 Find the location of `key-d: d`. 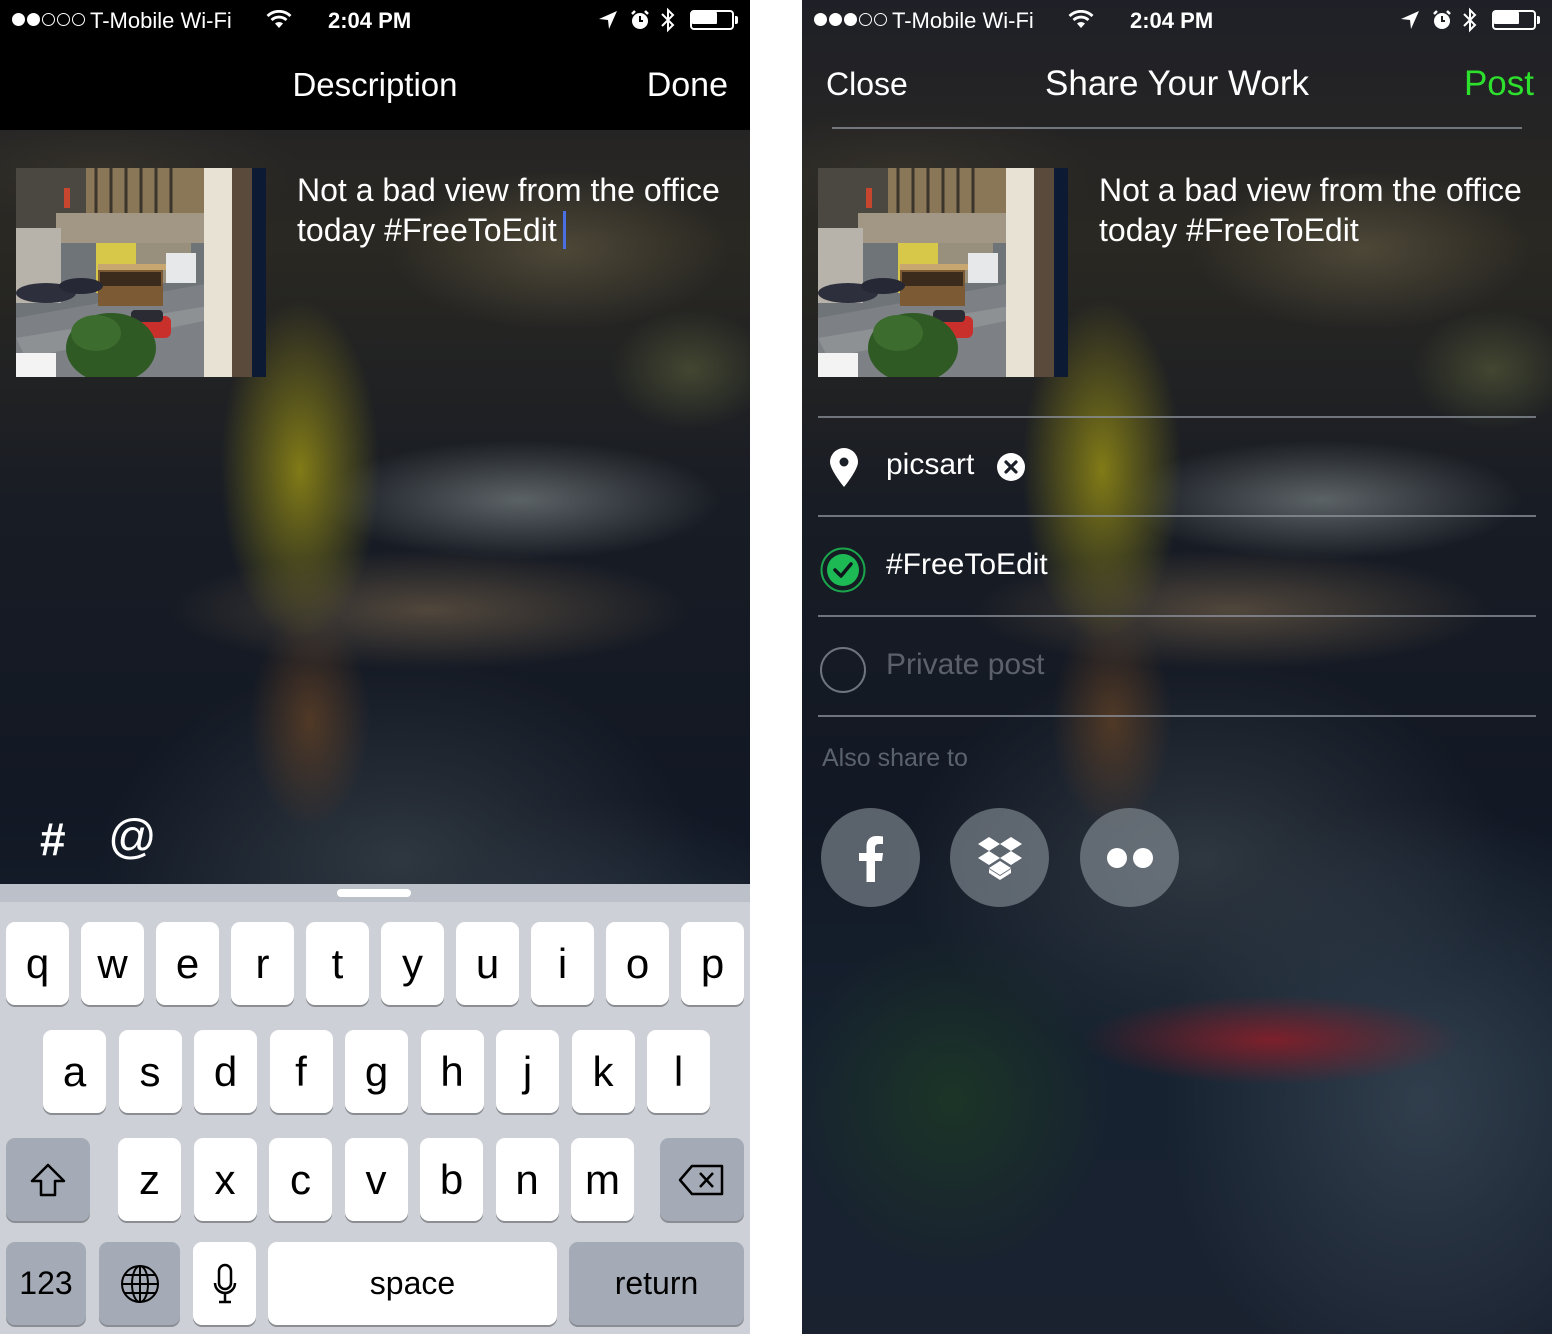

key-d: d is located at coordinates (225, 1071).